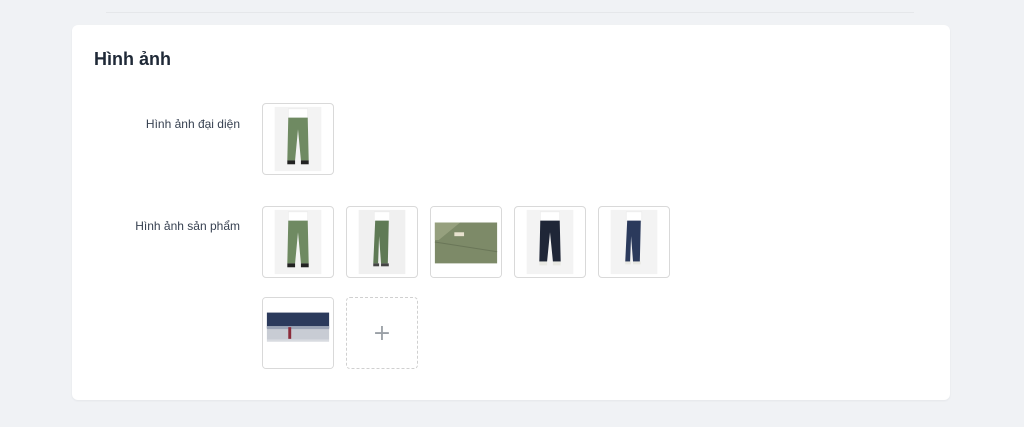 This screenshot has width=1024, height=427. I want to click on representative-image-thumbnail, so click(298, 139).